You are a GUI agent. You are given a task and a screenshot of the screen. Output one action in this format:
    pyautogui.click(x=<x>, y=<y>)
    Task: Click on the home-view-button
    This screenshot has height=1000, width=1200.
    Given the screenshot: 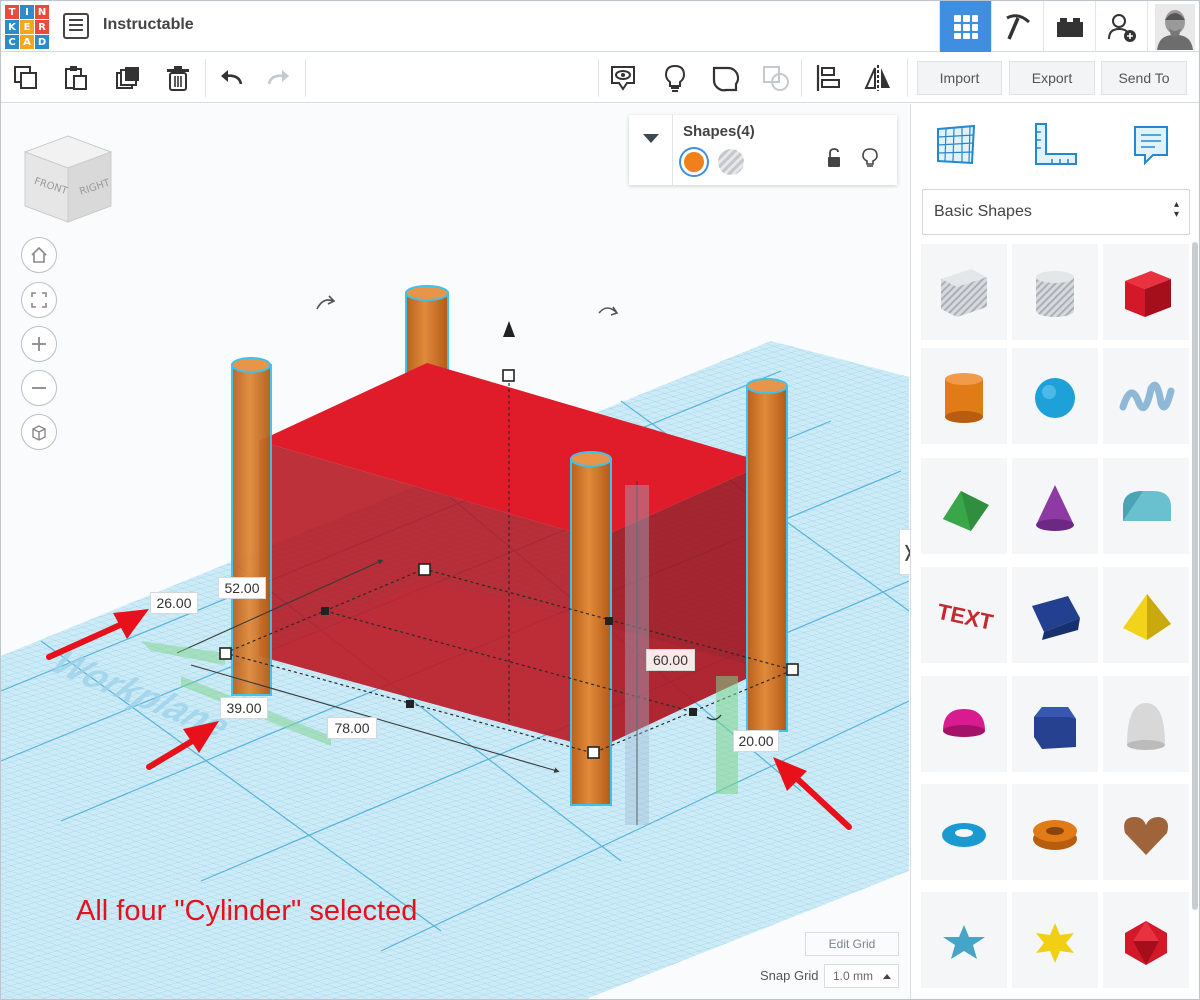 What is the action you would take?
    pyautogui.click(x=39, y=255)
    